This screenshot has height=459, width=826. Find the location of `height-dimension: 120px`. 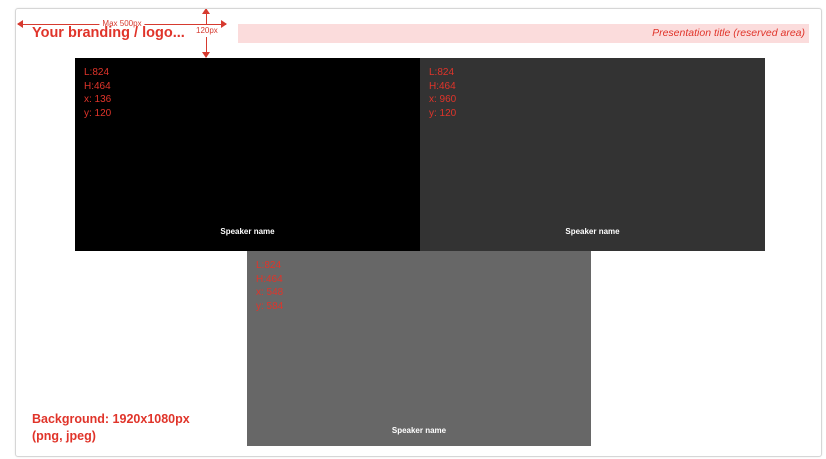

height-dimension: 120px is located at coordinates (207, 33).